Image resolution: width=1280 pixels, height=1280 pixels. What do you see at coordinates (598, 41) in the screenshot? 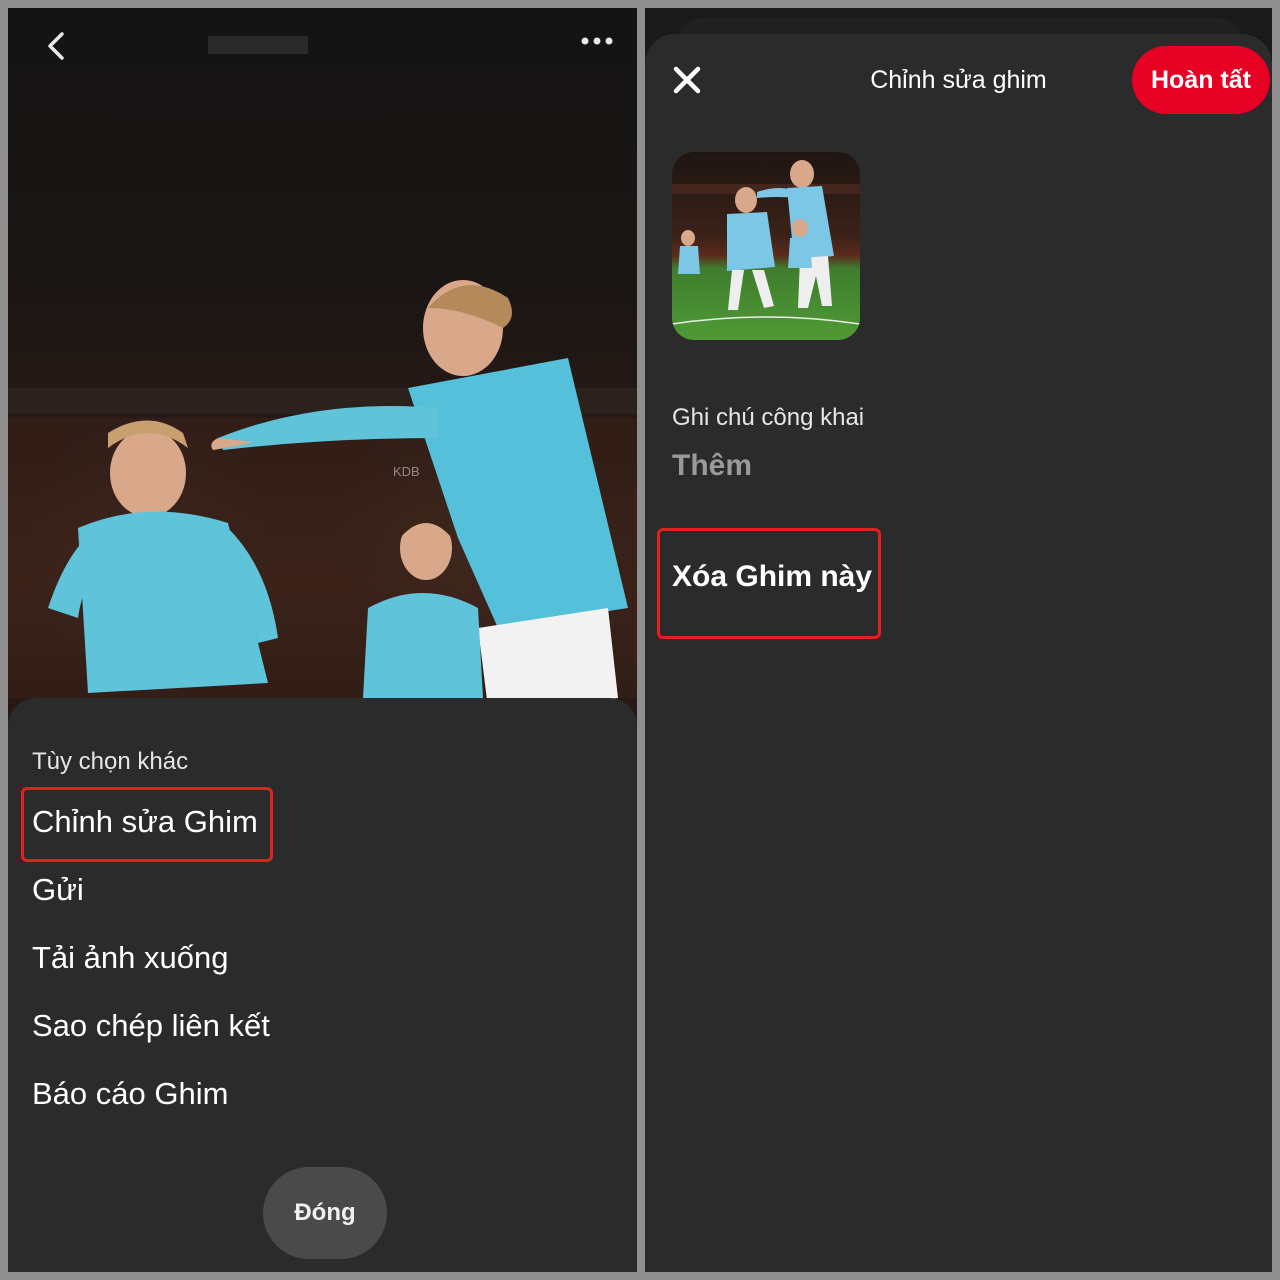
I see `more-horizontal-icon` at bounding box center [598, 41].